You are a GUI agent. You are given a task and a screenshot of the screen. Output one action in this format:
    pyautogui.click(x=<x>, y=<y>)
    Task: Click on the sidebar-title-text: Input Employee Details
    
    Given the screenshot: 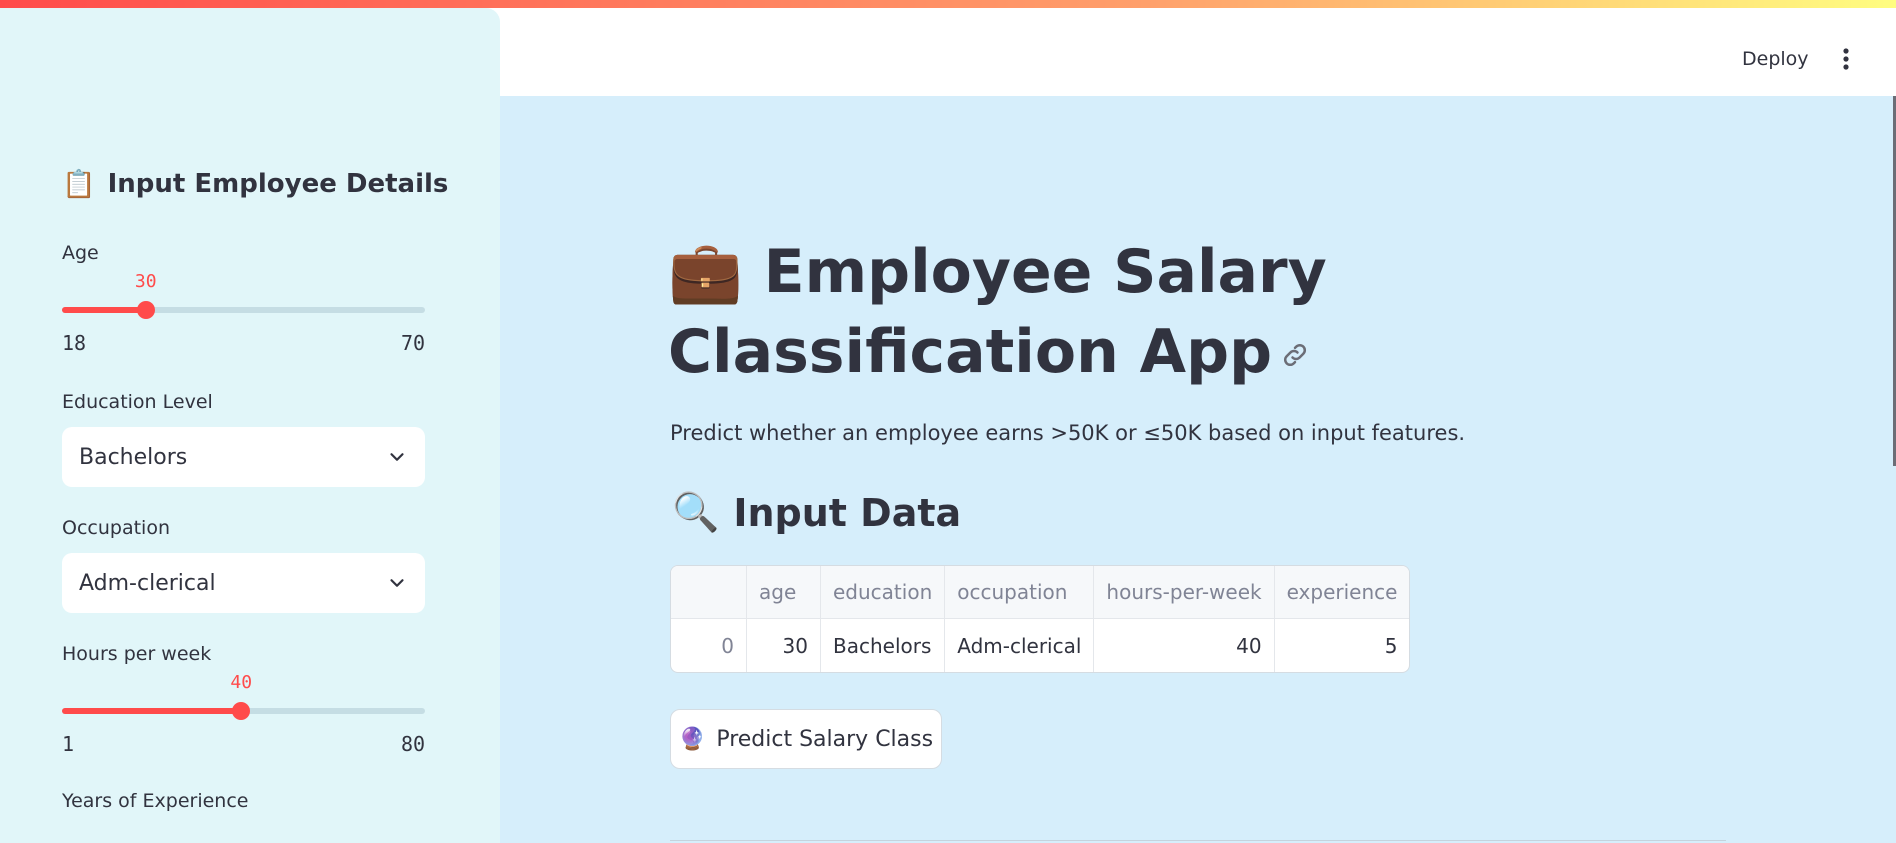 What is the action you would take?
    pyautogui.click(x=278, y=184)
    